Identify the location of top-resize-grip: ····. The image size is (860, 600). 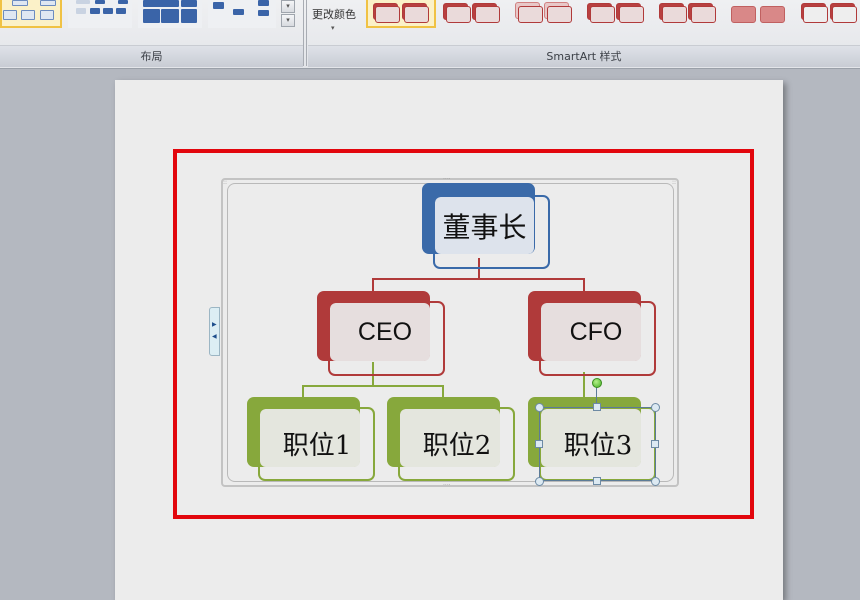
(447, 179).